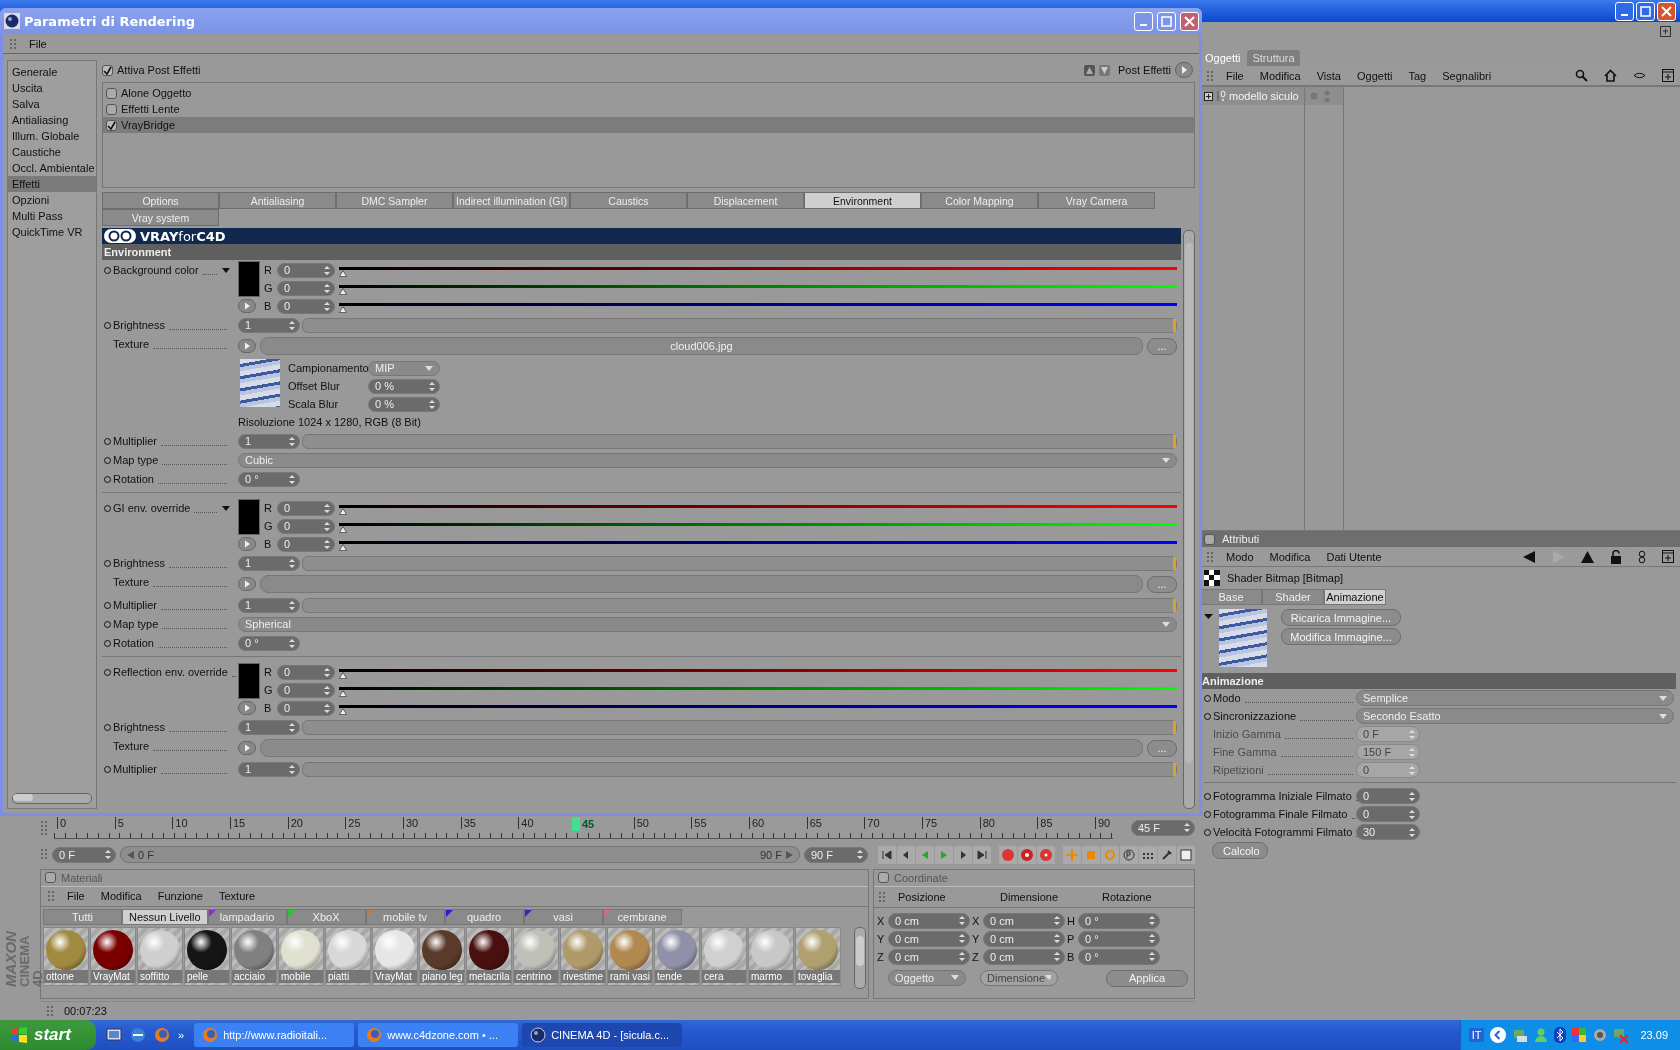 The image size is (1680, 1050). I want to click on calculate-button: Calcolo, so click(1240, 850).